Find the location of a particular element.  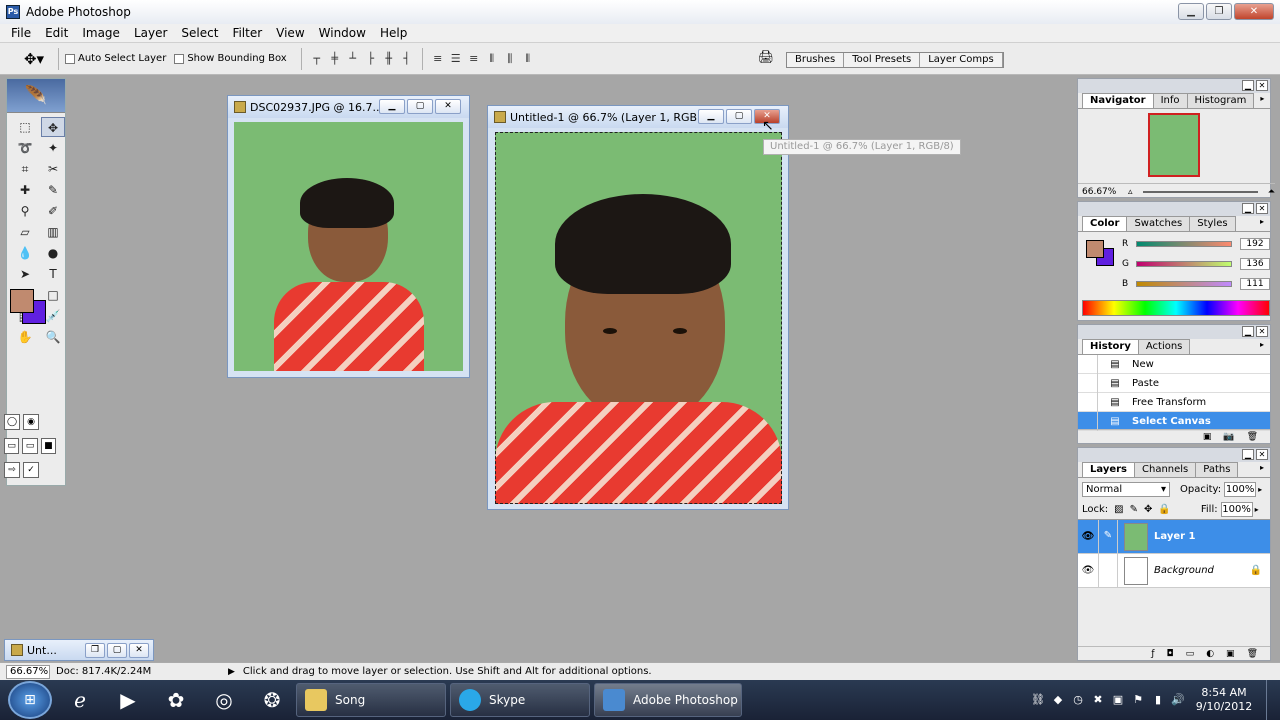

panel-close-button: ✕ is located at coordinates (1262, 85).